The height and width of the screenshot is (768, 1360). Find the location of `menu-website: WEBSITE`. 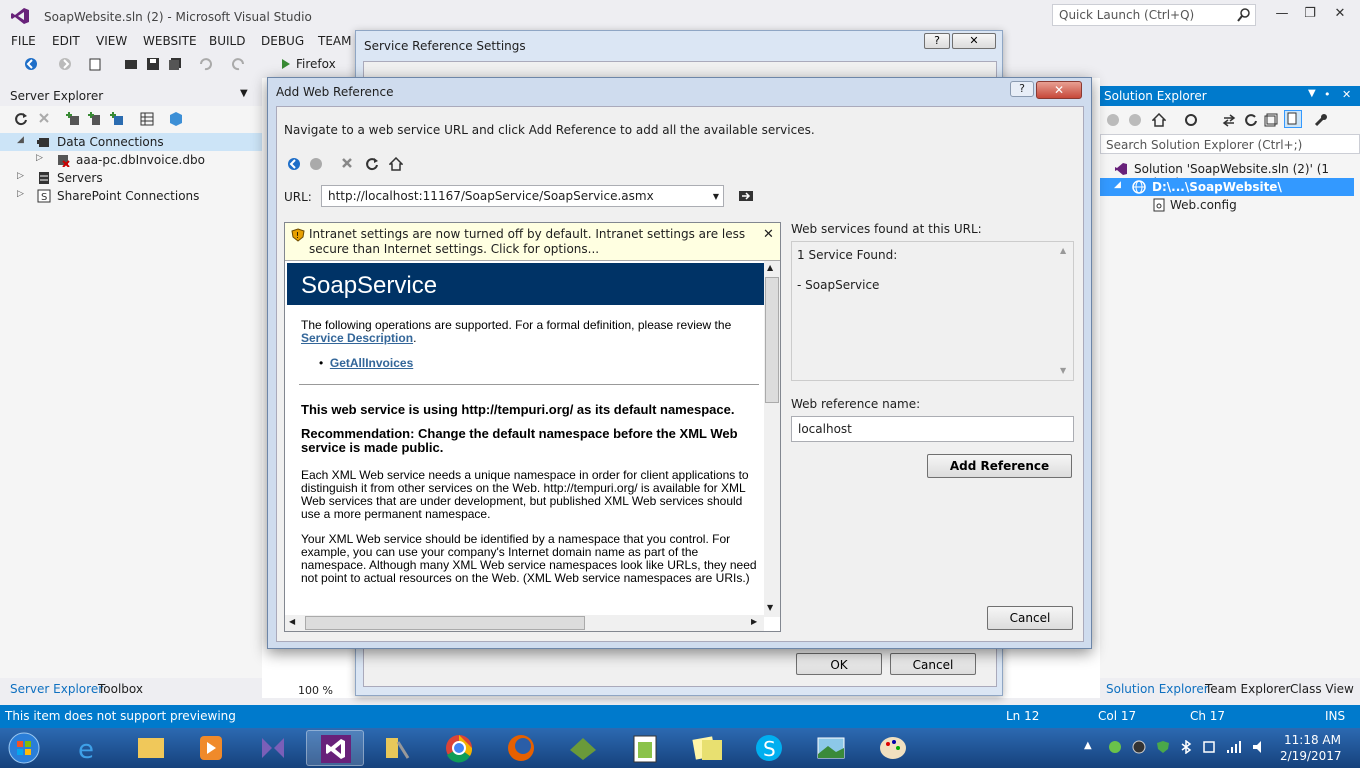

menu-website: WEBSITE is located at coordinates (170, 41).